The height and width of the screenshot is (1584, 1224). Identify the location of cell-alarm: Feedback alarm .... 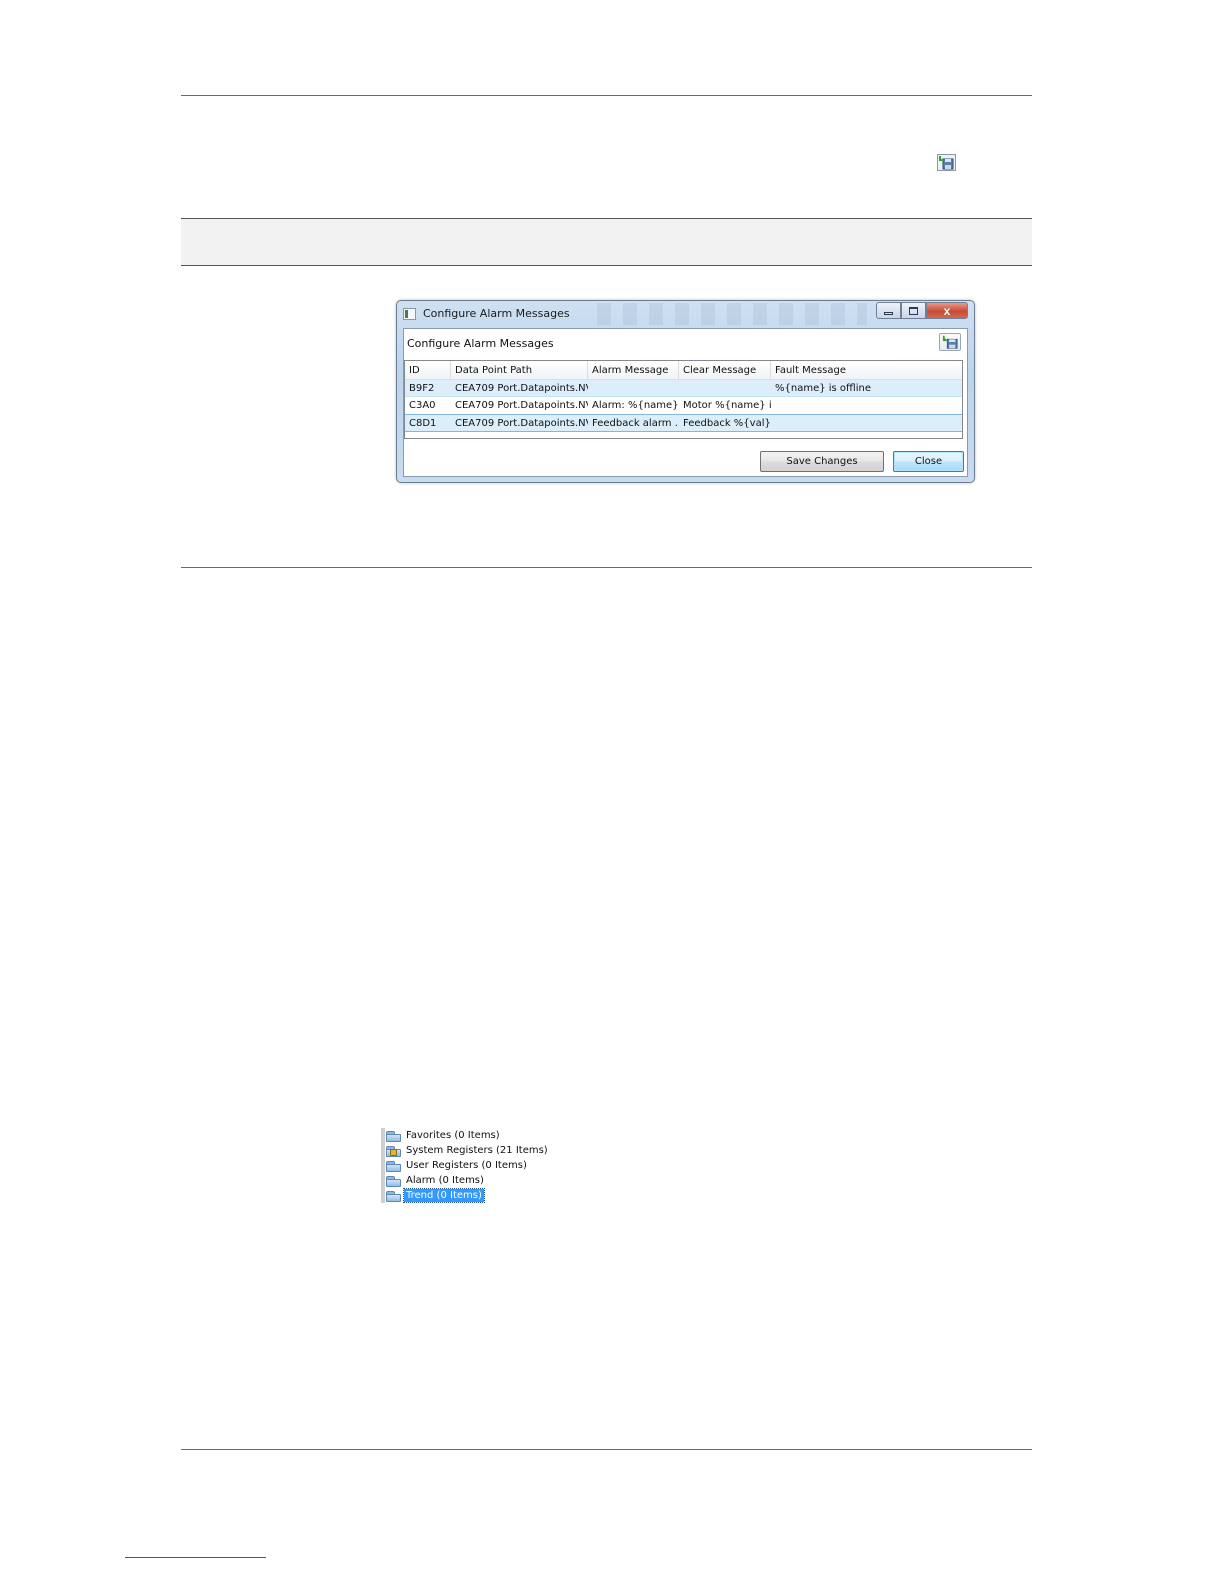
(633, 423).